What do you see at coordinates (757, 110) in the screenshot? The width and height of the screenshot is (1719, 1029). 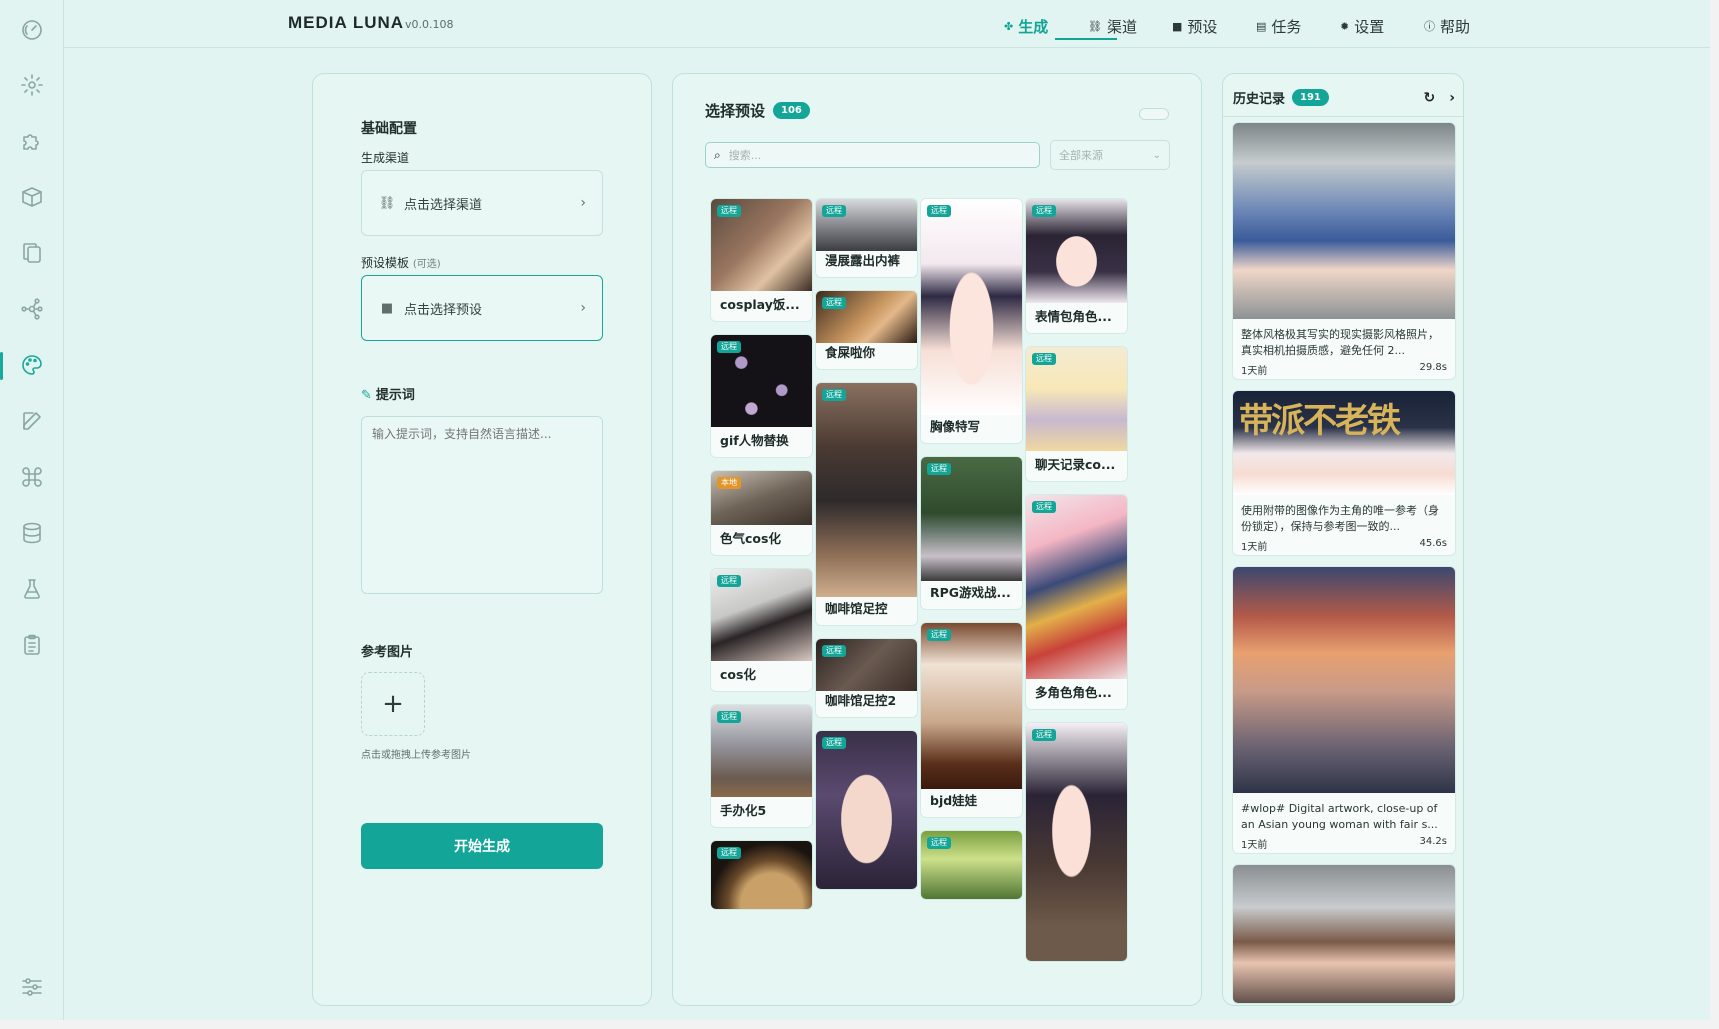 I see `preset-panel-title: 选择预设 106` at bounding box center [757, 110].